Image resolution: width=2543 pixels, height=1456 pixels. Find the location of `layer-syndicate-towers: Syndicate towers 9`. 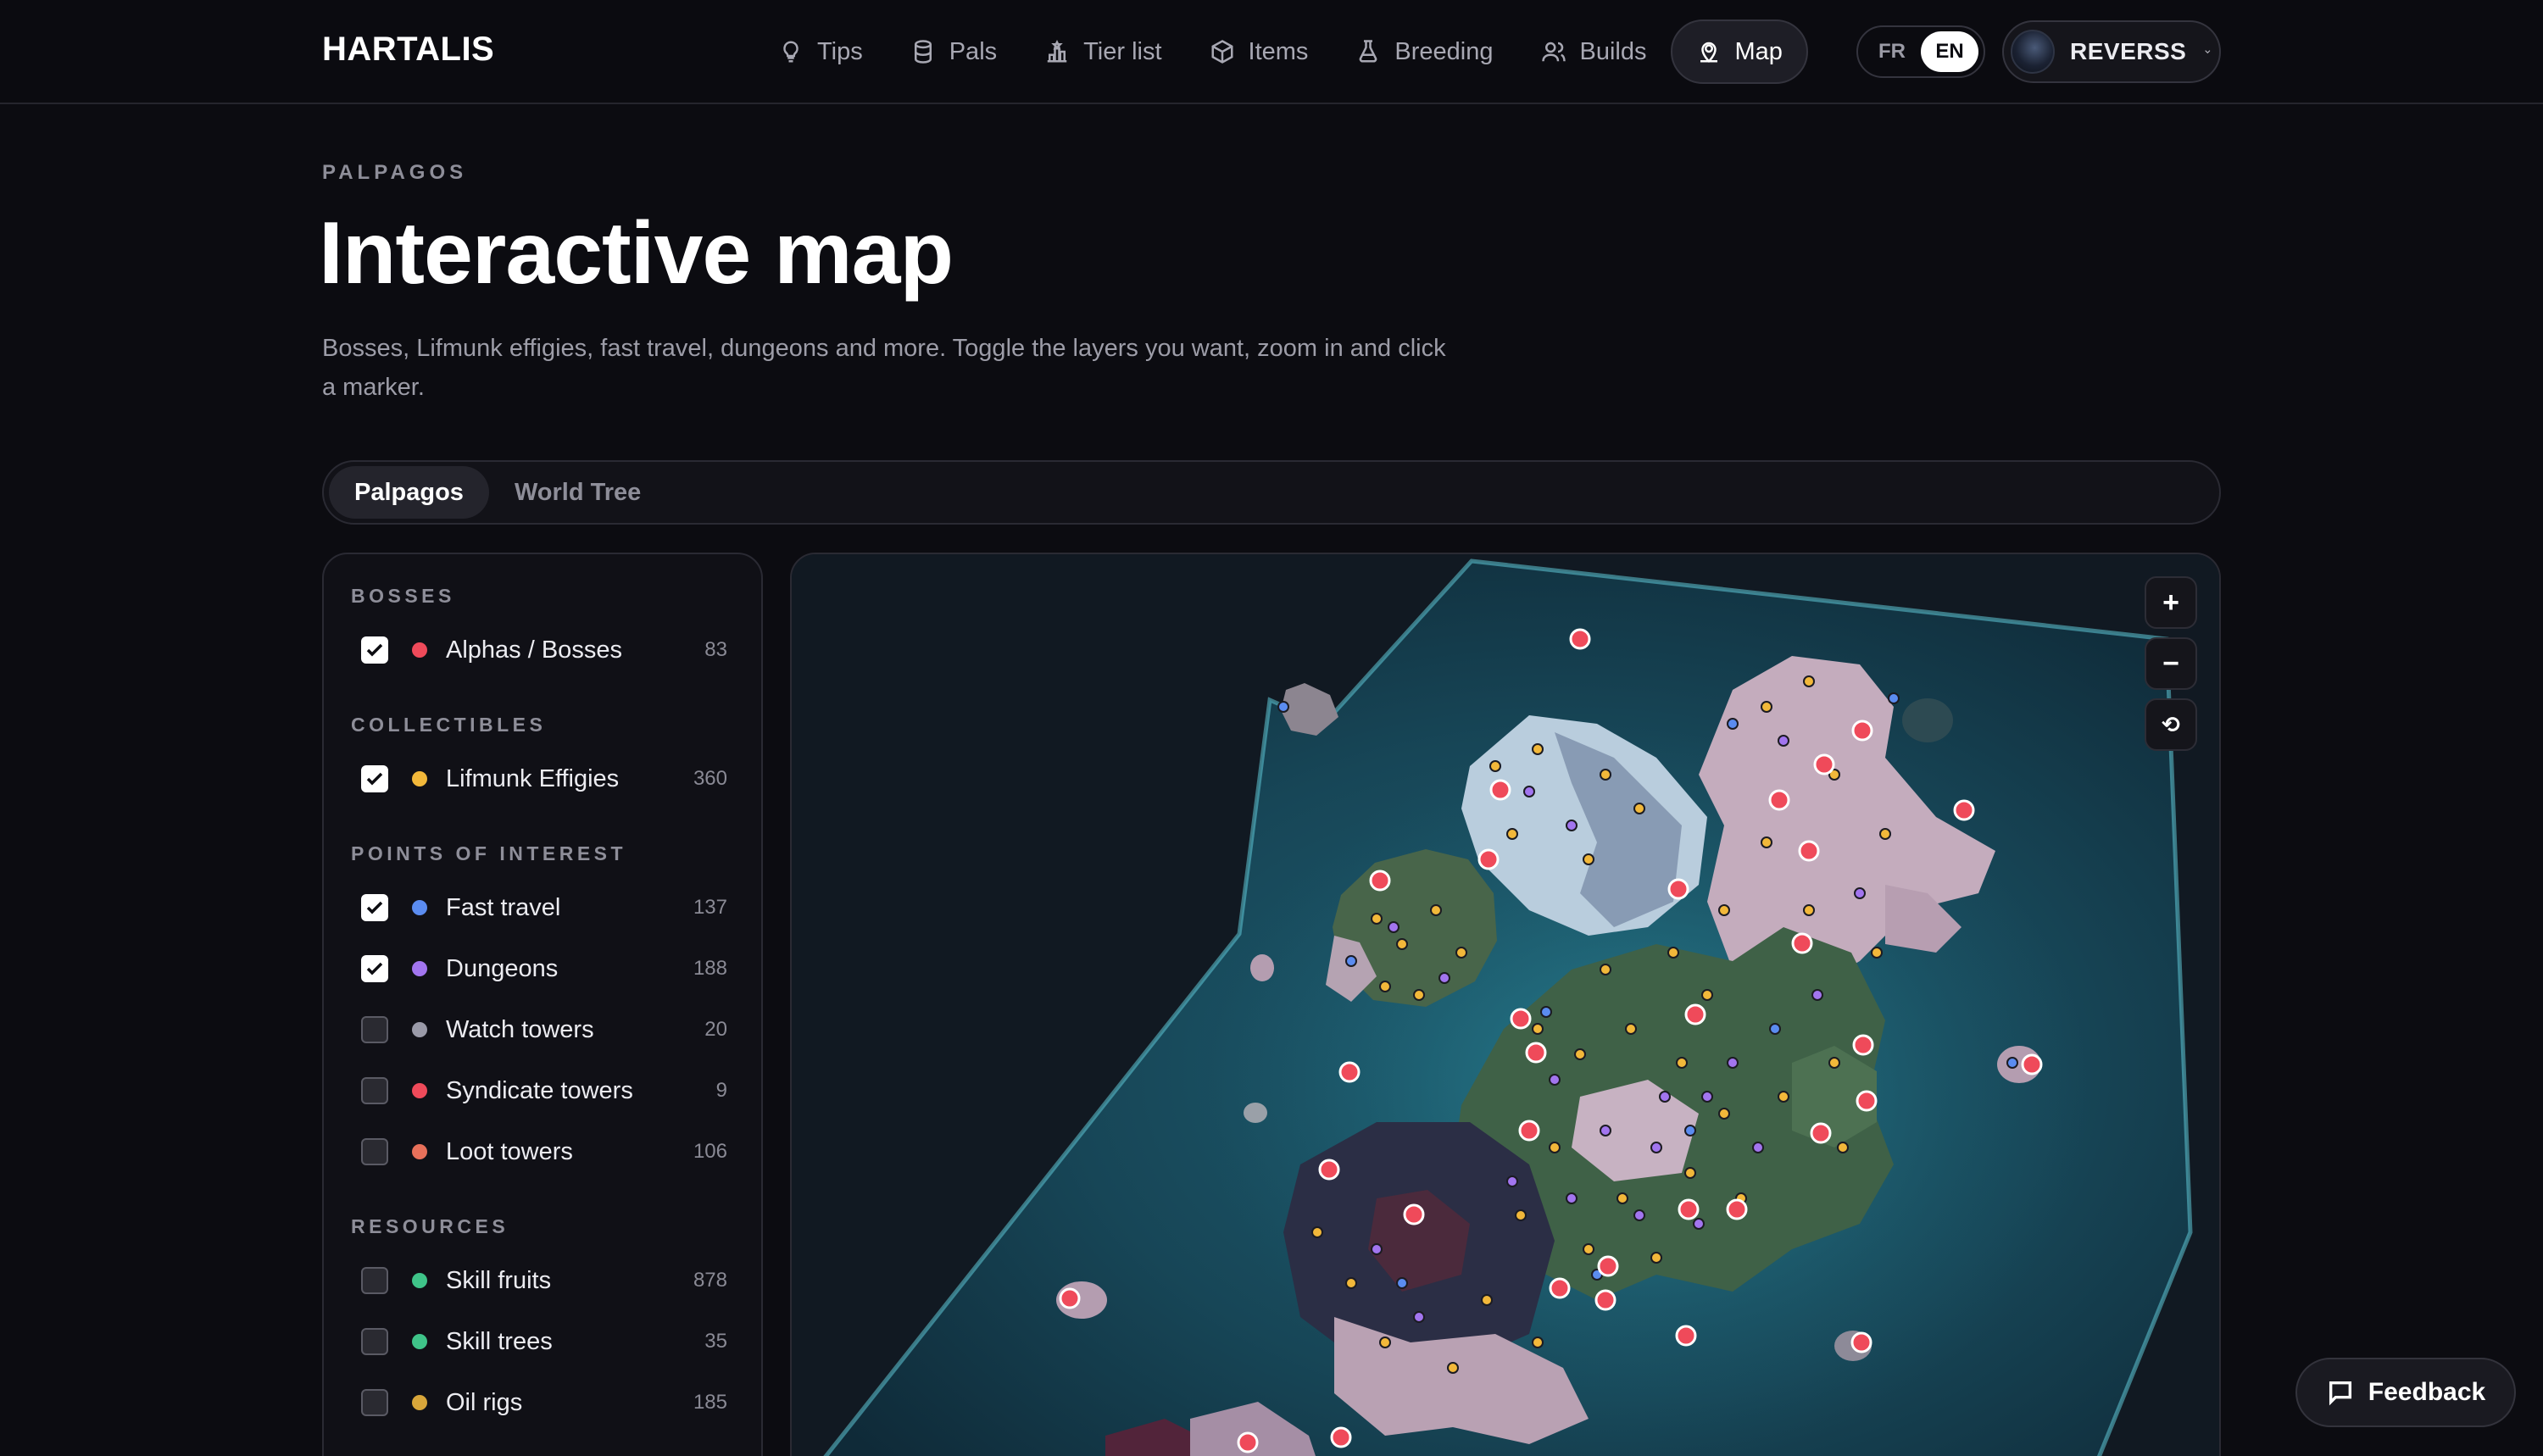

layer-syndicate-towers: Syndicate towers 9 is located at coordinates (544, 1091).